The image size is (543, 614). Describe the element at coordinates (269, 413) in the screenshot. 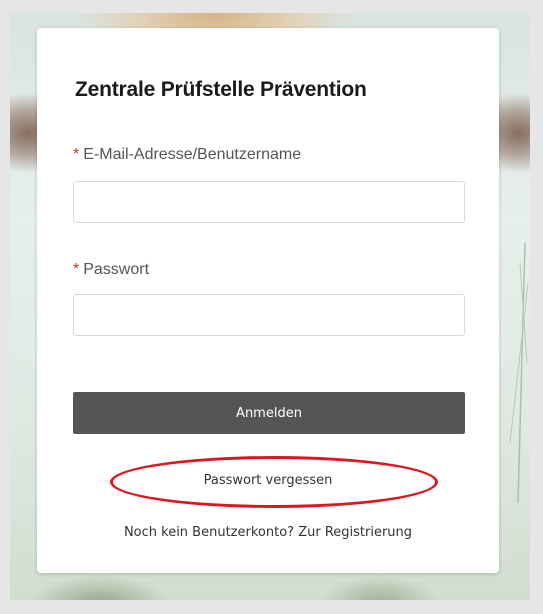

I see `login-button: Anmelden` at that location.